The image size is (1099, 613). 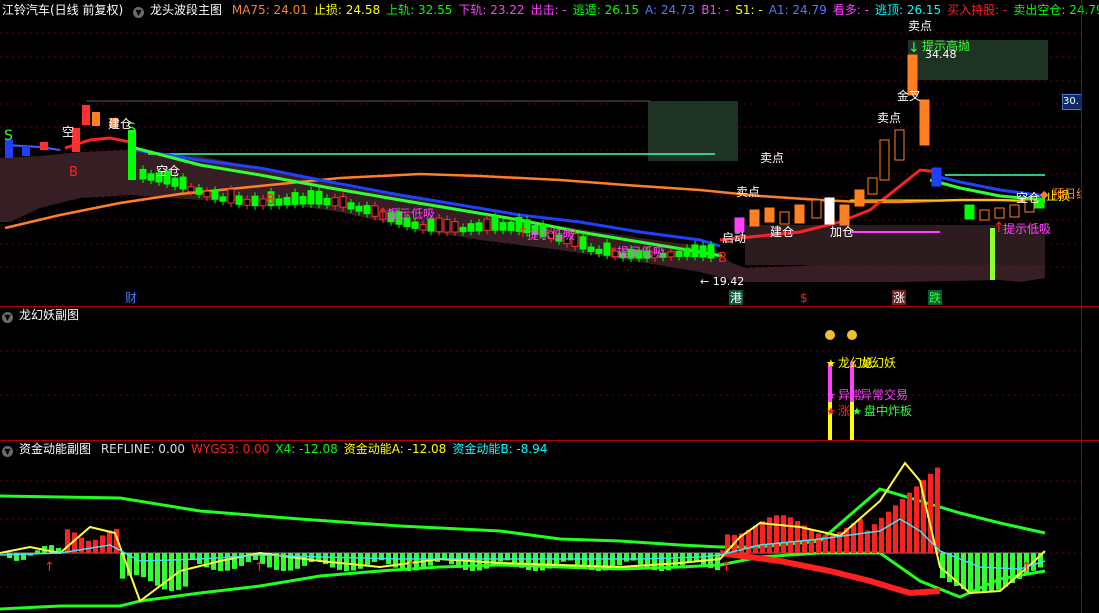 I want to click on event-tag: 财, so click(x=131, y=298).